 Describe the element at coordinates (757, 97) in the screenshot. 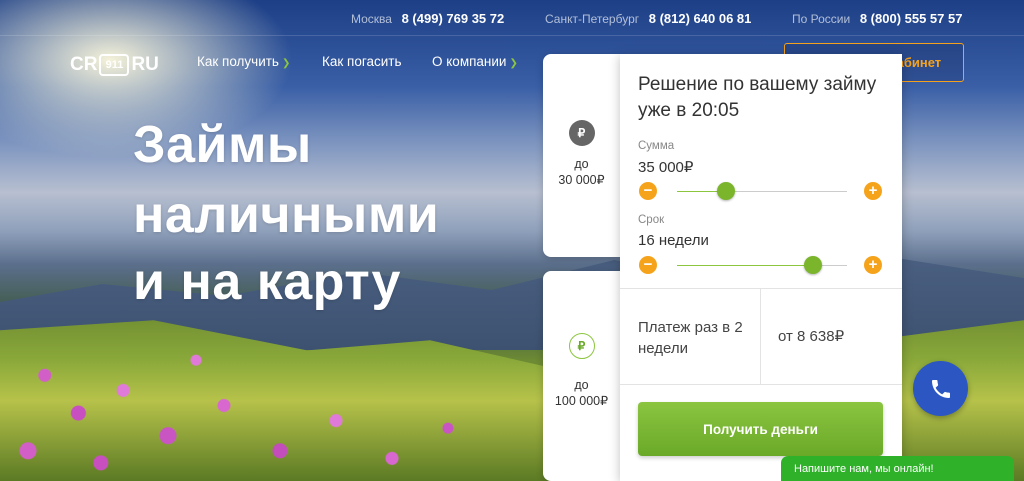

I see `calculator-title: Решение по вашему займу уже в 20:05` at that location.